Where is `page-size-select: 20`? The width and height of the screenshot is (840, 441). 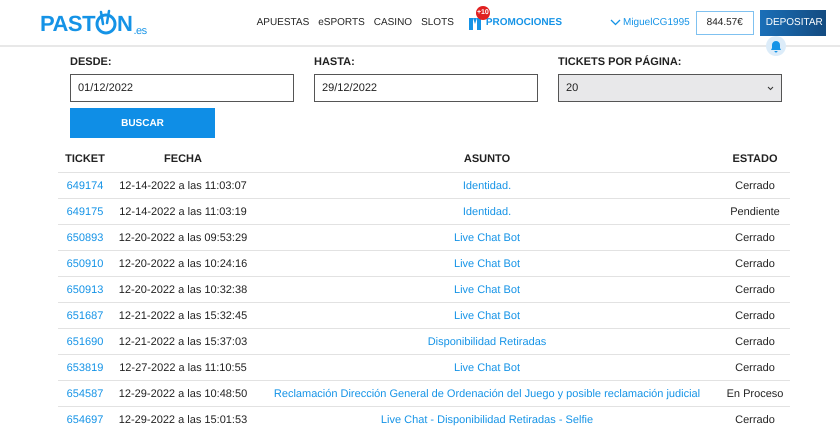
page-size-select: 20 is located at coordinates (670, 88).